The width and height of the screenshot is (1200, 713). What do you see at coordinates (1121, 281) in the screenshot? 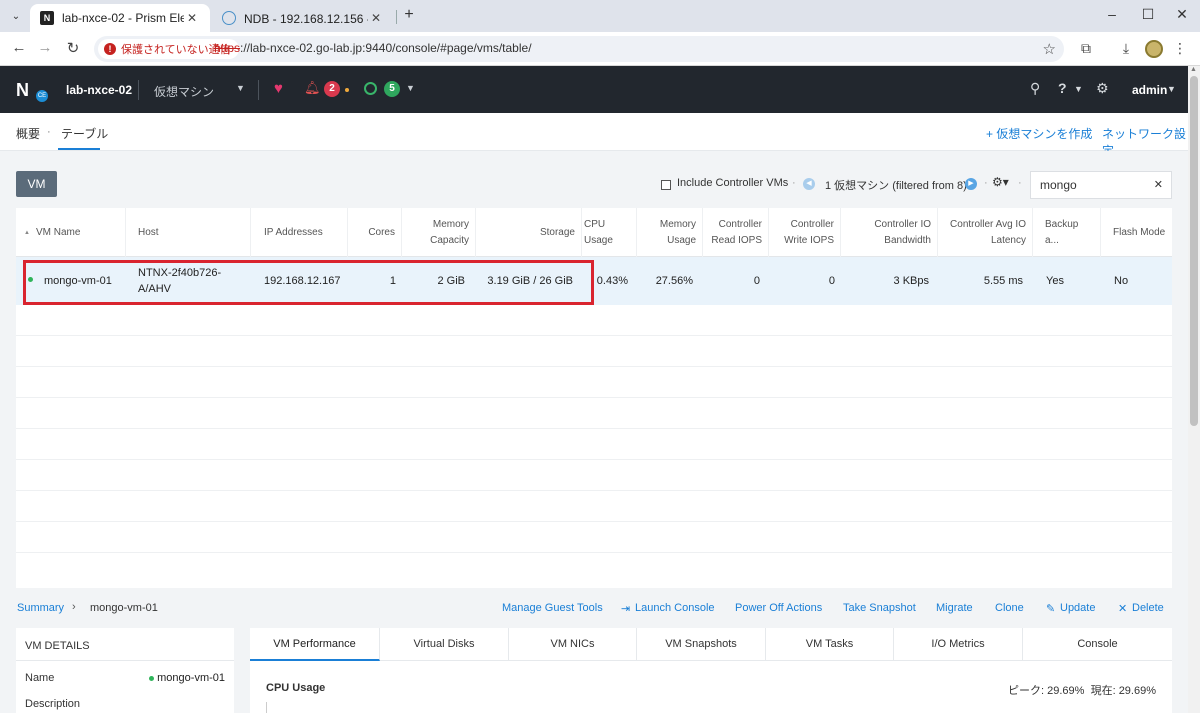
I see `cell-flash-mode: No` at bounding box center [1121, 281].